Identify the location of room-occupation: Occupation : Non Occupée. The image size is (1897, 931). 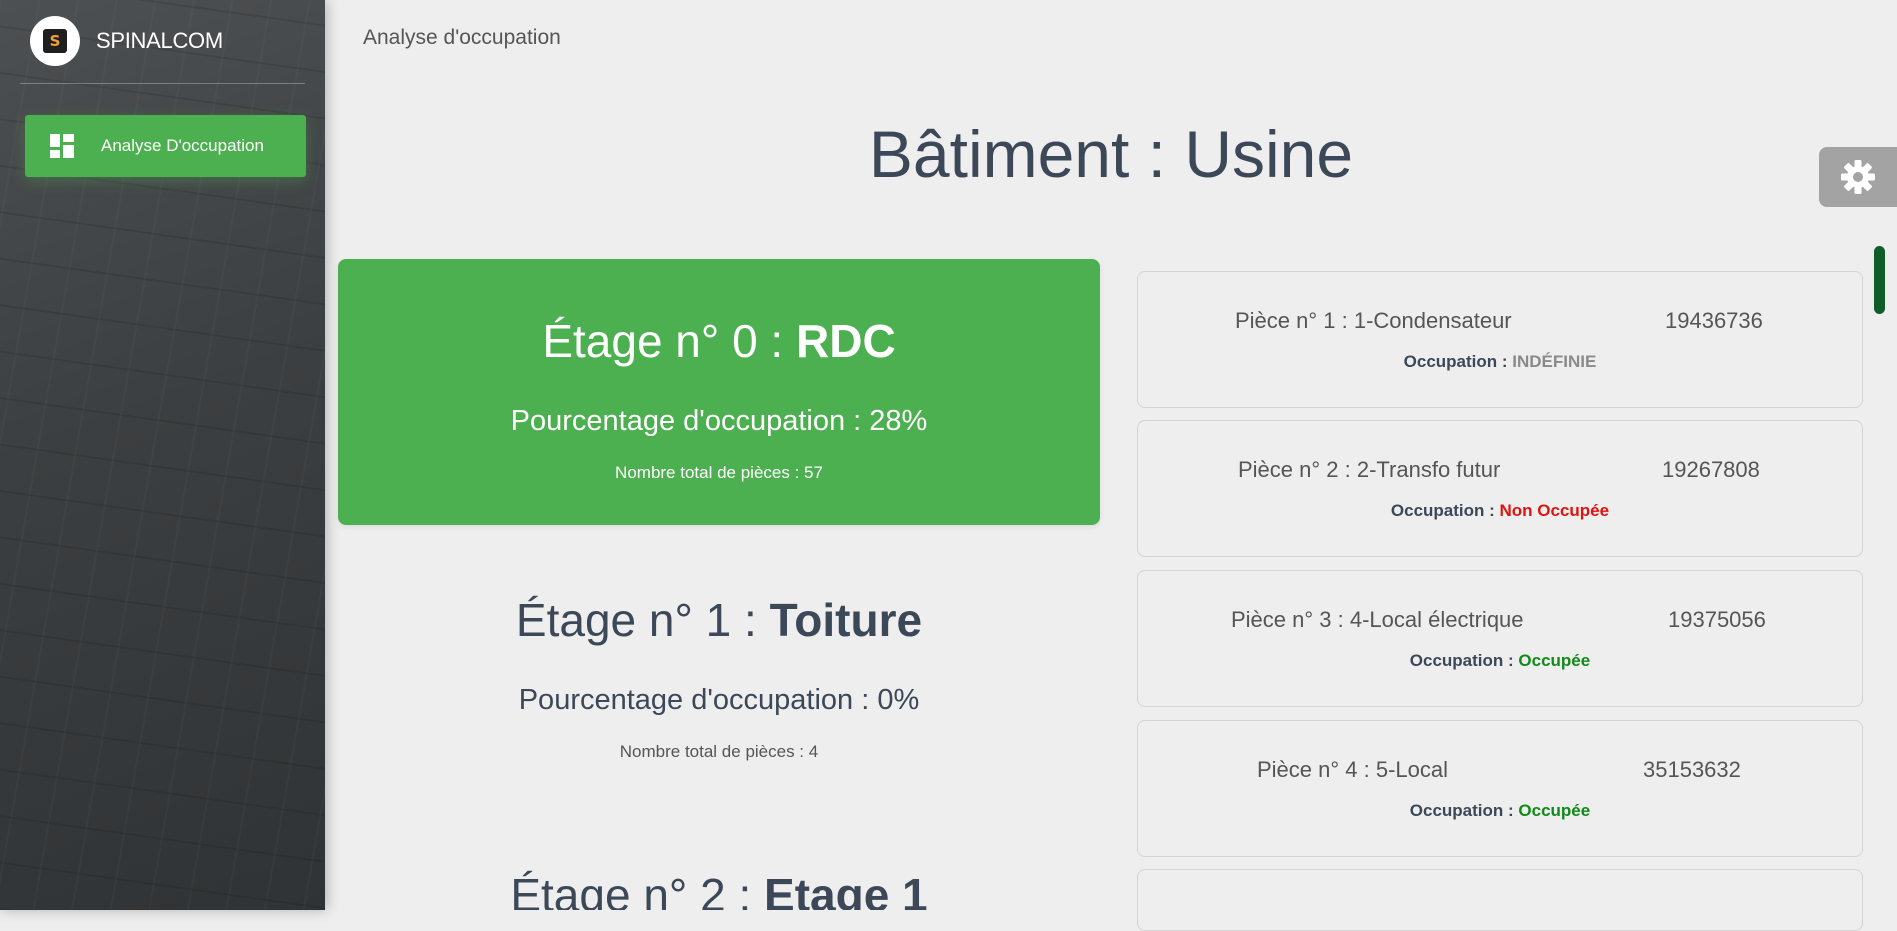
(1500, 511).